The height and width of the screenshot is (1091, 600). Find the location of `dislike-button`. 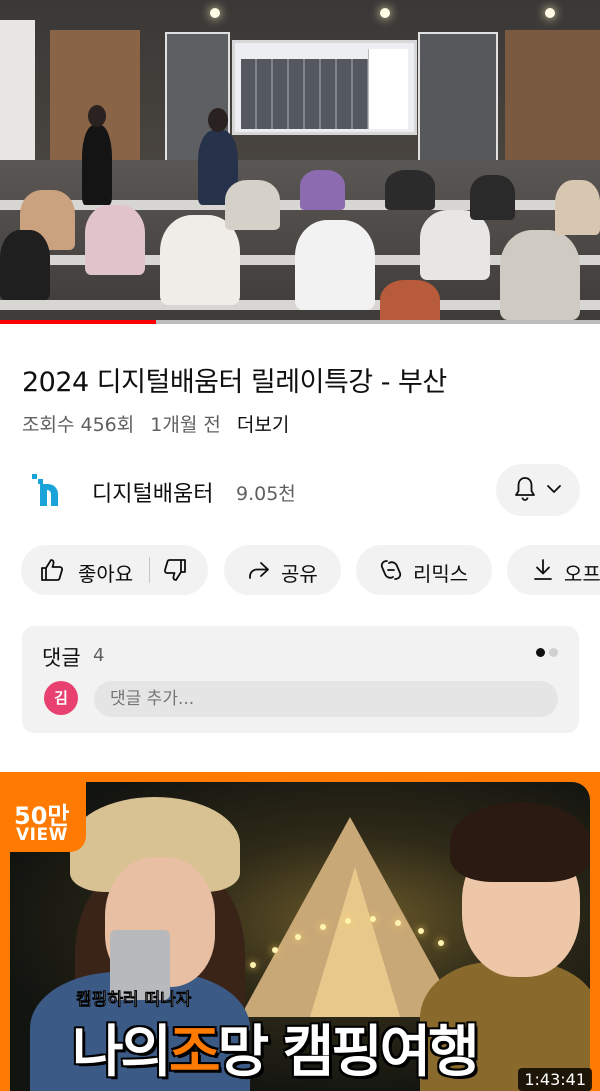

dislike-button is located at coordinates (179, 570).